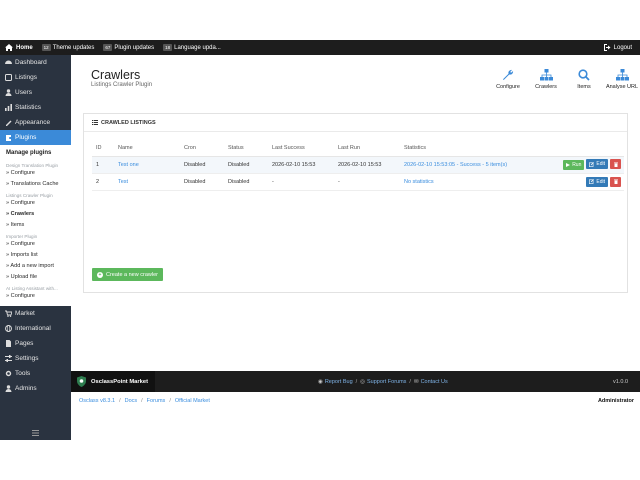  I want to click on submenu-link-upload-file: » Upload file, so click(35, 277).